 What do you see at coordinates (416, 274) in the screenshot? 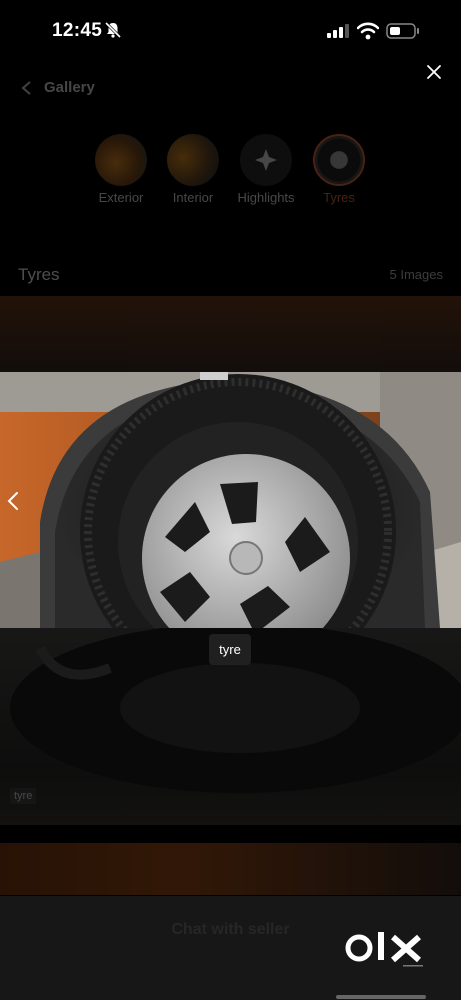
I see `image-count: 5 Images` at bounding box center [416, 274].